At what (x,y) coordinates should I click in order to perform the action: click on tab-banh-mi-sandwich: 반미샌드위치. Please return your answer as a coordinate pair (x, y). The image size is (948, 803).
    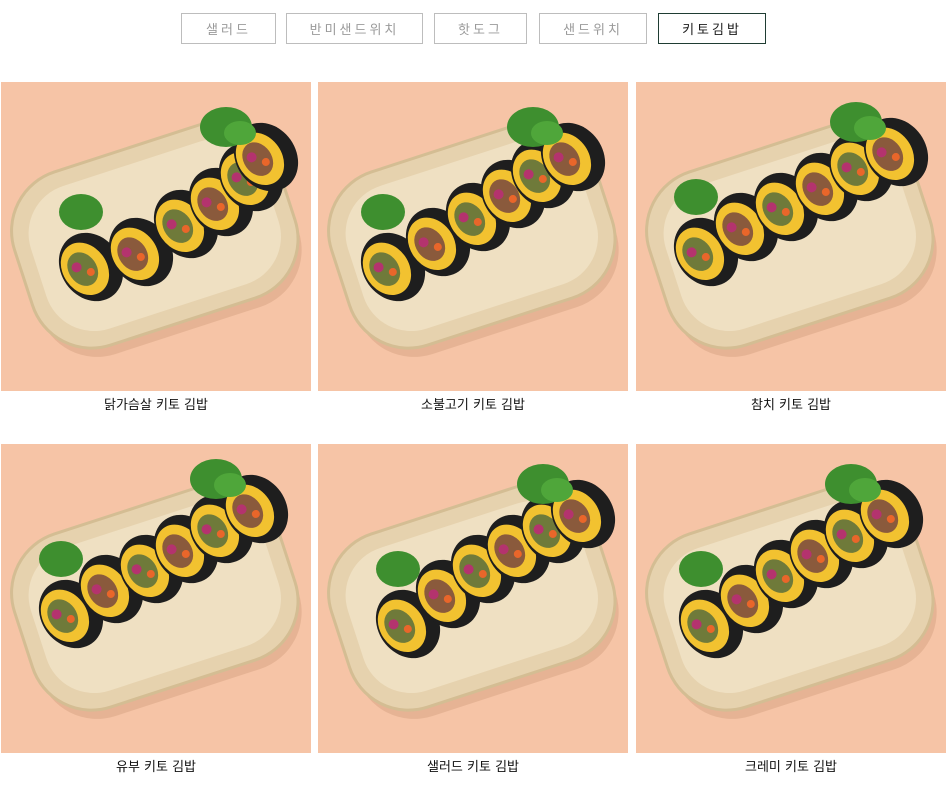
    Looking at the image, I should click on (354, 28).